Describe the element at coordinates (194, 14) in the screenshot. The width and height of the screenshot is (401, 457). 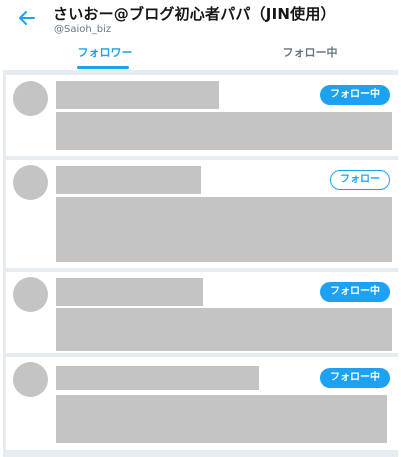
I see `profile-title: さいおー@ブログ初心者パパ（JIN使用）` at that location.